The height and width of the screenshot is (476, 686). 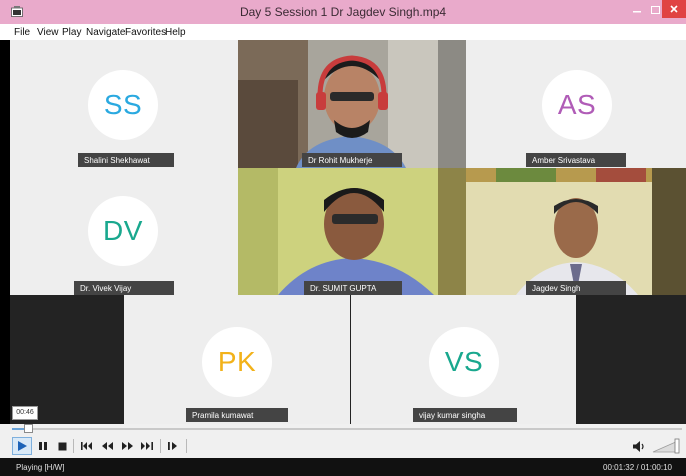 What do you see at coordinates (343, 446) in the screenshot?
I see `playback-controls` at bounding box center [343, 446].